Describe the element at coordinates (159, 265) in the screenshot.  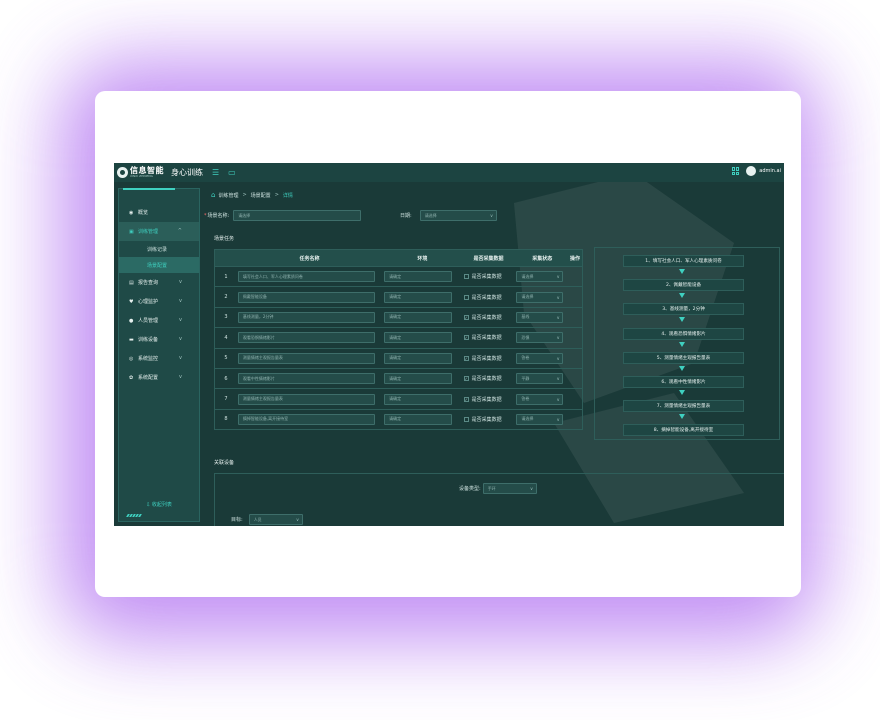
I see `sidebar-subitem-scene-config: 场景配置` at that location.